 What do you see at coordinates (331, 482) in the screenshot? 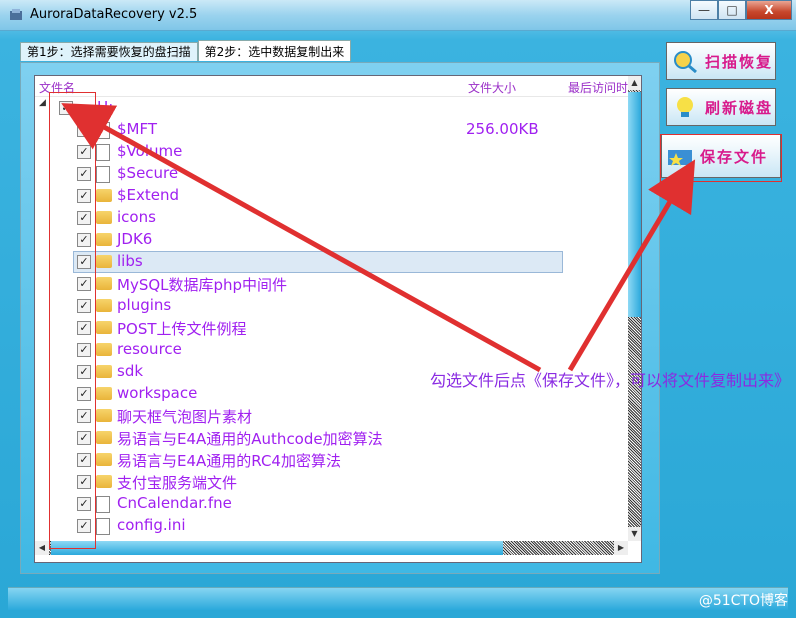
I see `list-item: ✓ 支付宝服务端文件` at bounding box center [331, 482].